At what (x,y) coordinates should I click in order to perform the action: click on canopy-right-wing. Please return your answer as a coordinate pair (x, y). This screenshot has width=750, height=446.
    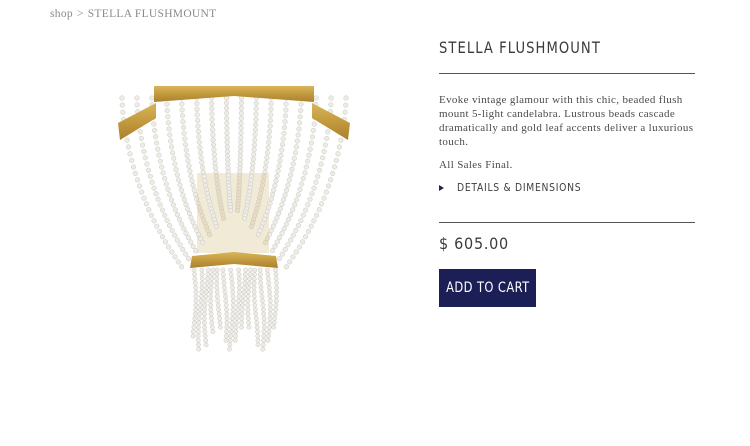
    Looking at the image, I should click on (331, 121).